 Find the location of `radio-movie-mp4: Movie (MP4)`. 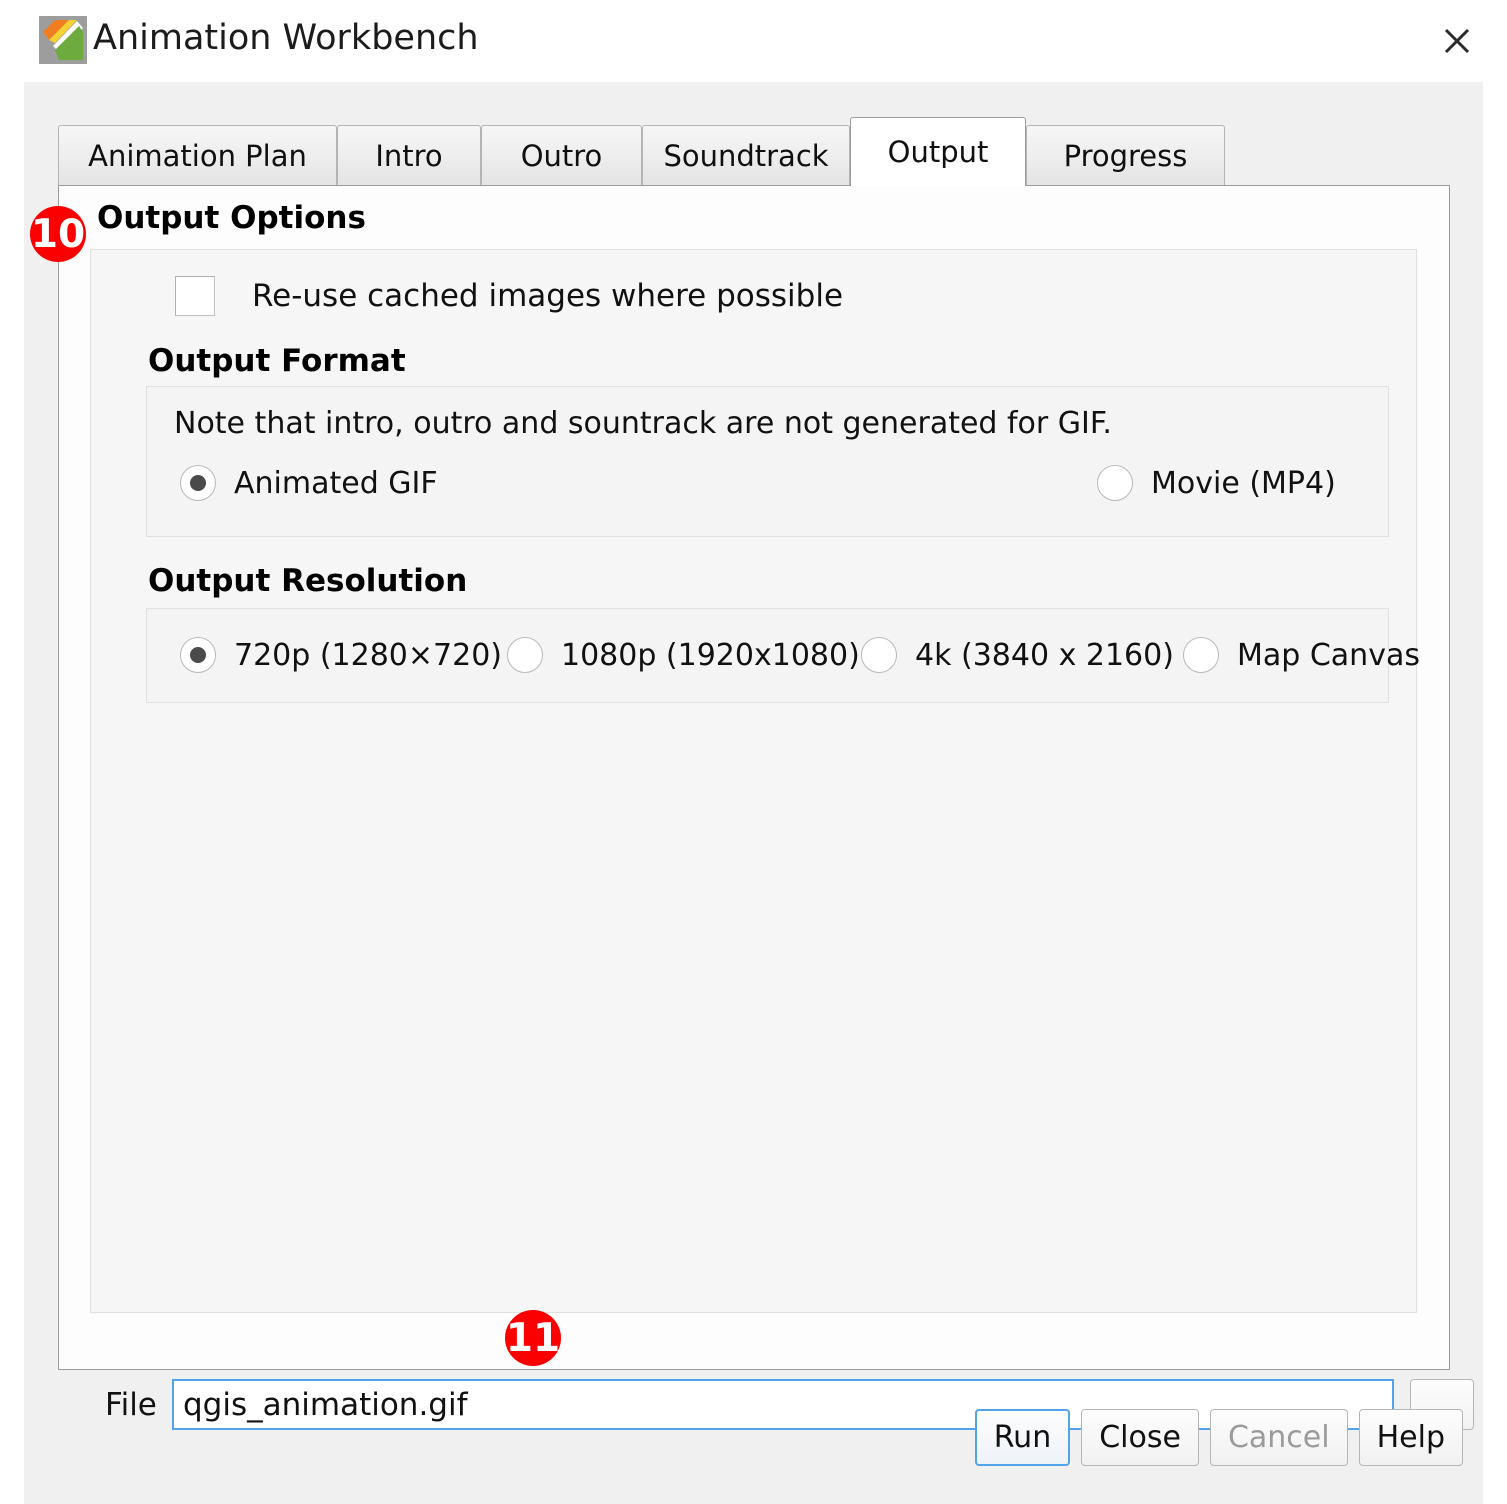

radio-movie-mp4: Movie (MP4) is located at coordinates (1216, 483).